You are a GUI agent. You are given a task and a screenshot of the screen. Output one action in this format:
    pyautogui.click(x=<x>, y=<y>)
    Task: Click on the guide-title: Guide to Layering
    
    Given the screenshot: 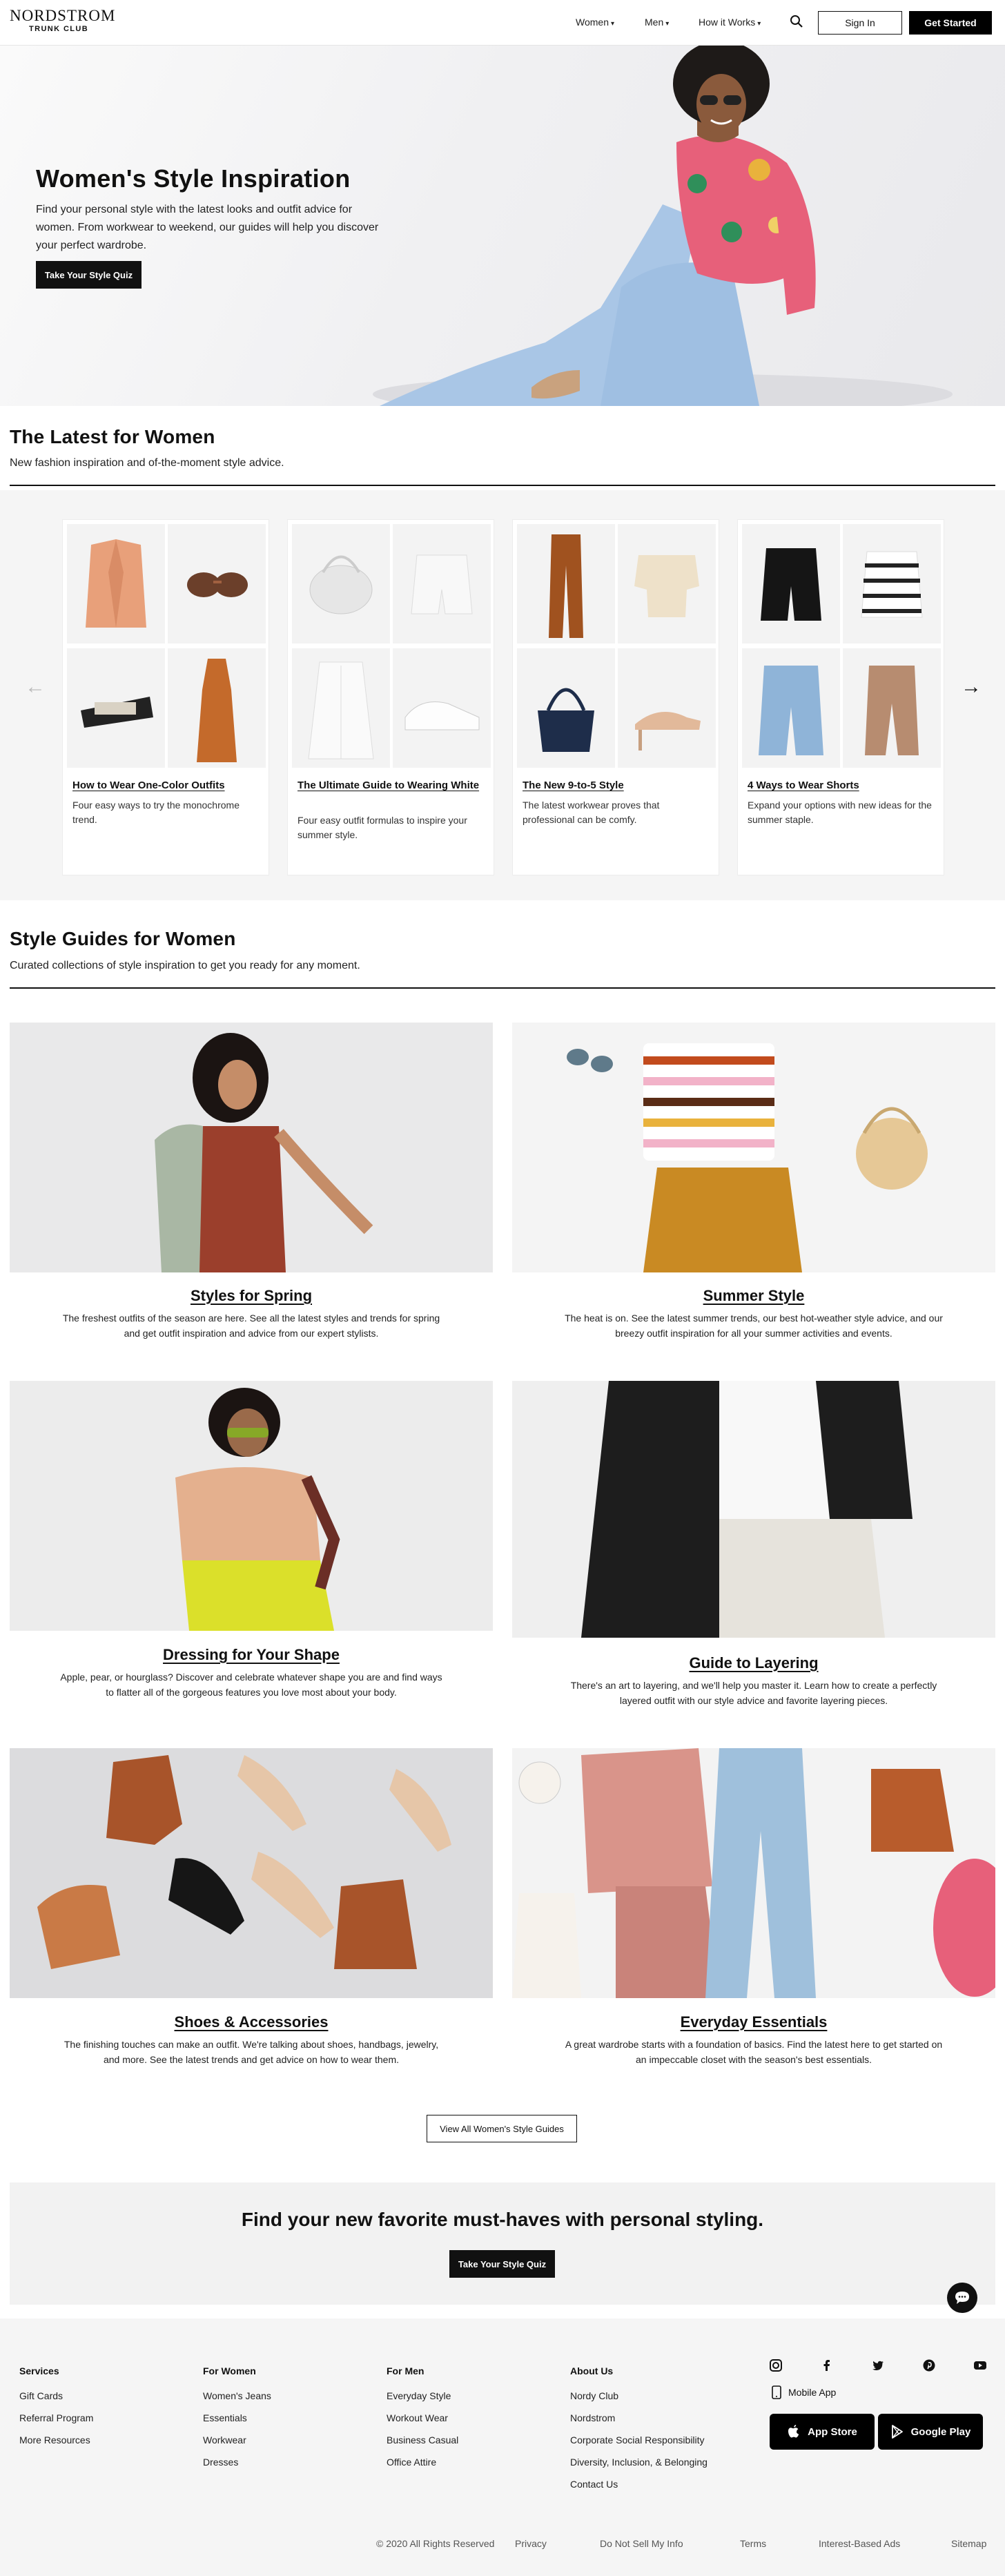 What is the action you would take?
    pyautogui.click(x=753, y=1663)
    